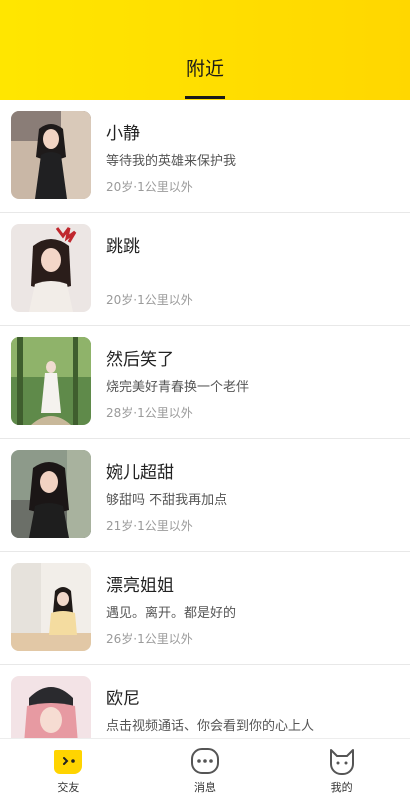 The width and height of the screenshot is (410, 800). Describe the element at coordinates (149, 413) in the screenshot. I see `user-age-distance: 28岁·1公里以外` at that location.